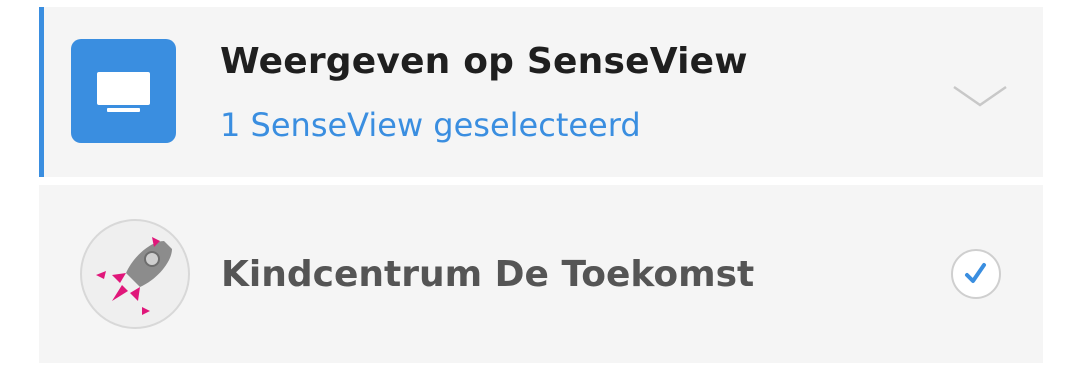  What do you see at coordinates (135, 274) in the screenshot?
I see `rocket-icon` at bounding box center [135, 274].